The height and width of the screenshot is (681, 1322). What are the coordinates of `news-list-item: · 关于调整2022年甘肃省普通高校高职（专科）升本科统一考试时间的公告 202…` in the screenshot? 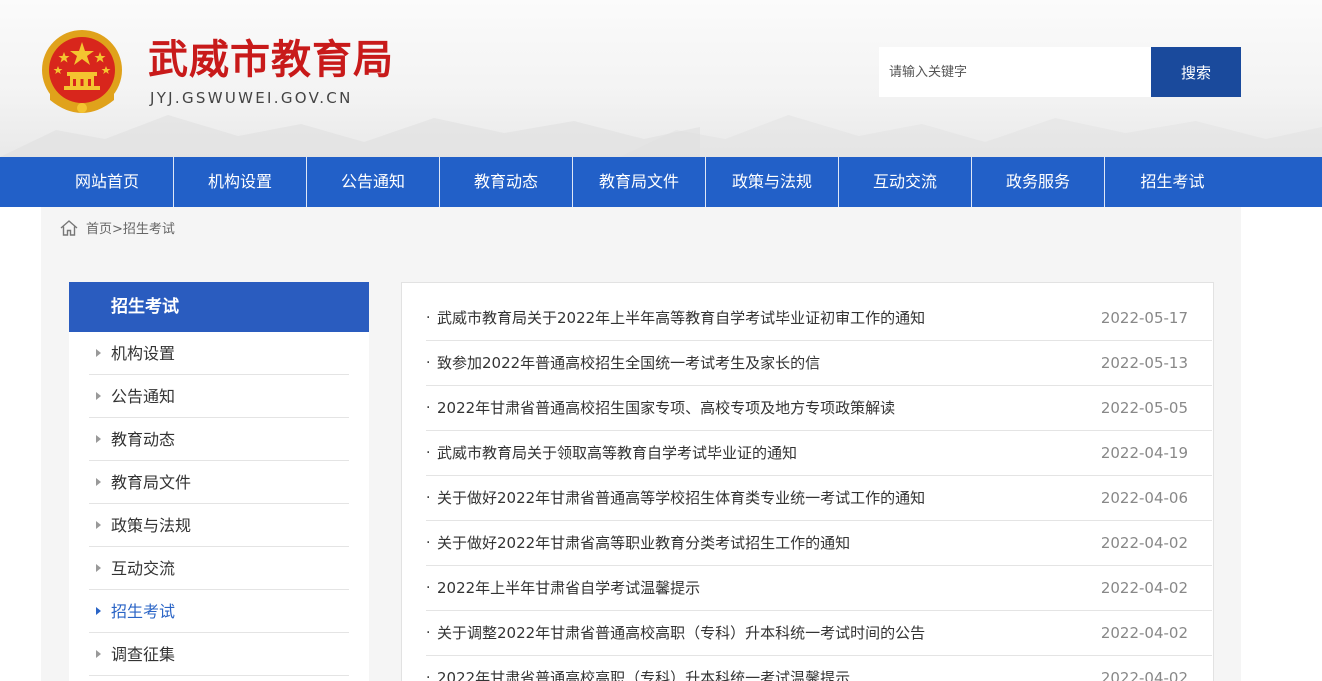 It's located at (819, 633).